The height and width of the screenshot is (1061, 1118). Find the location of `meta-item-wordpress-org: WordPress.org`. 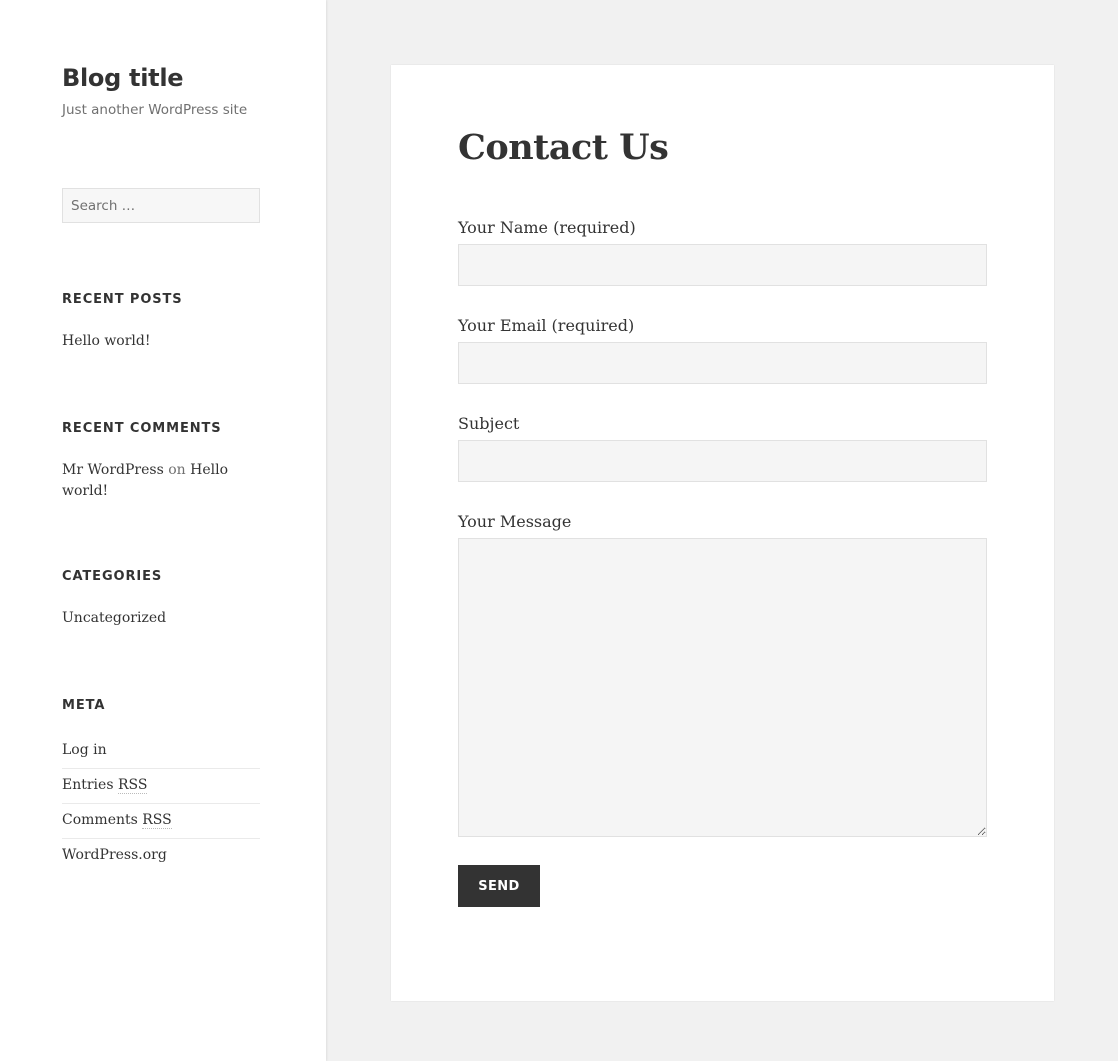

meta-item-wordpress-org: WordPress.org is located at coordinates (161, 856).